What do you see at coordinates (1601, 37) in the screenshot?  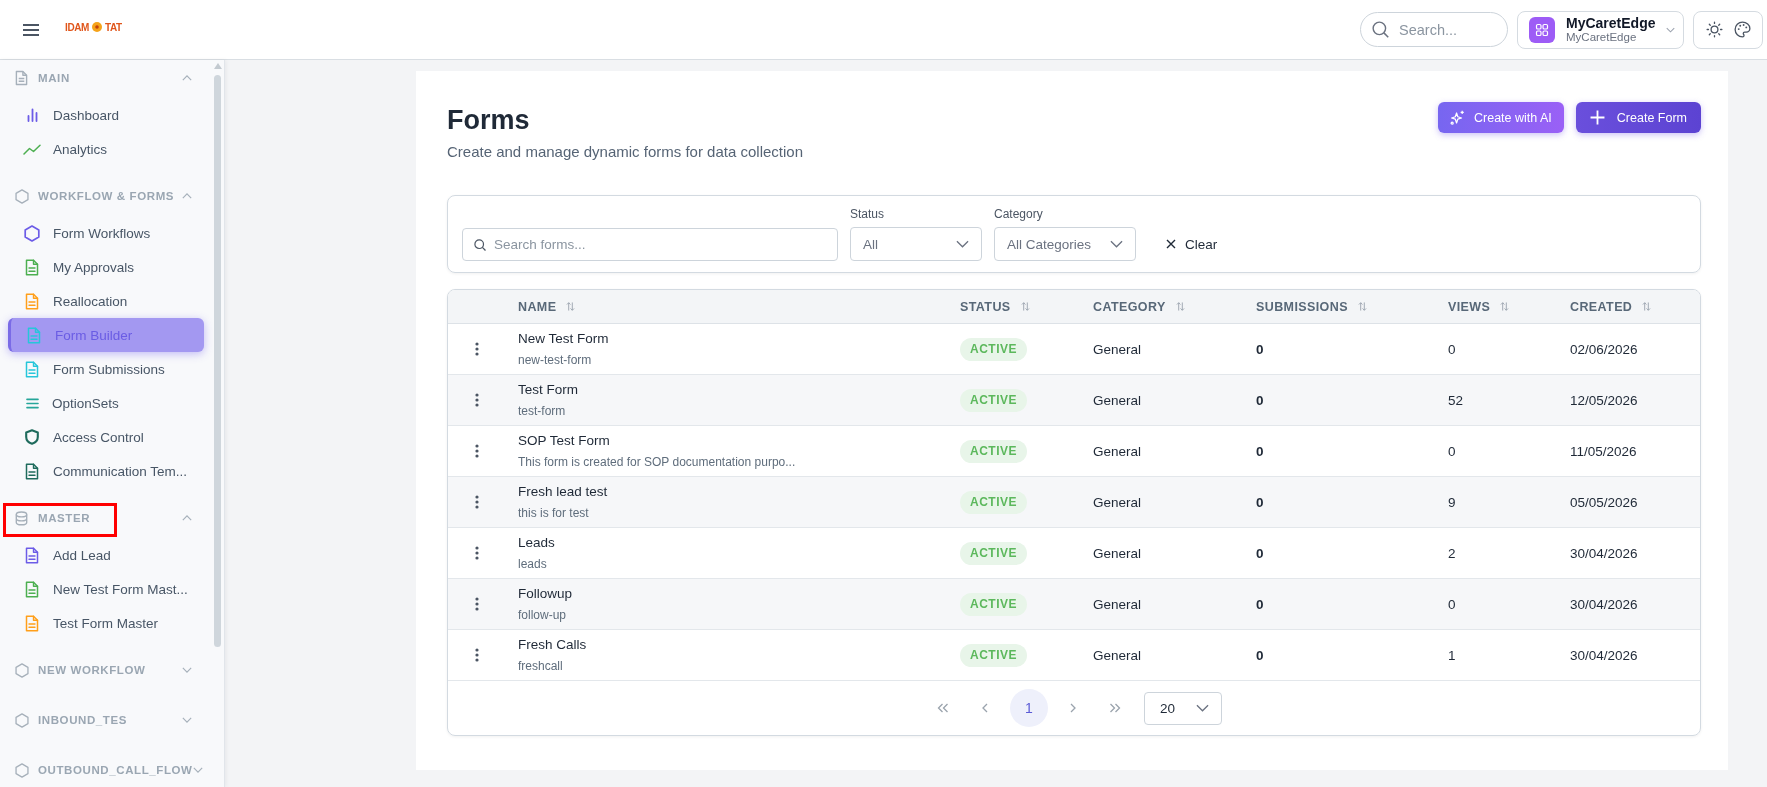 I see `organization-subtitle: MyCaretEdge` at bounding box center [1601, 37].